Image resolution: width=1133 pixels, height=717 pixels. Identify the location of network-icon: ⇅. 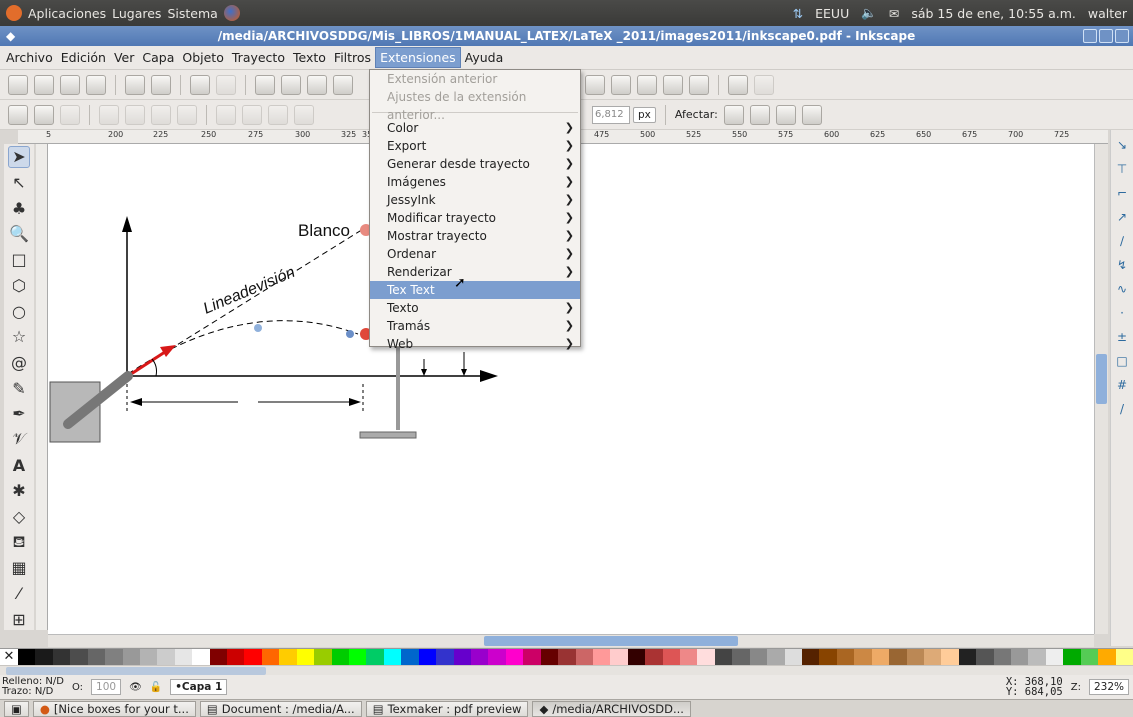
(798, 13).